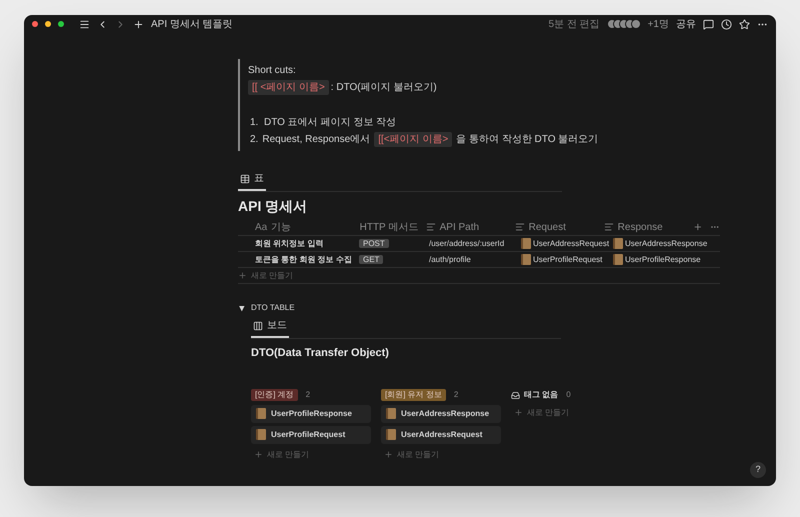 The height and width of the screenshot is (517, 800). What do you see at coordinates (274, 395) in the screenshot?
I see `group-tag: [인증] 계정` at bounding box center [274, 395].